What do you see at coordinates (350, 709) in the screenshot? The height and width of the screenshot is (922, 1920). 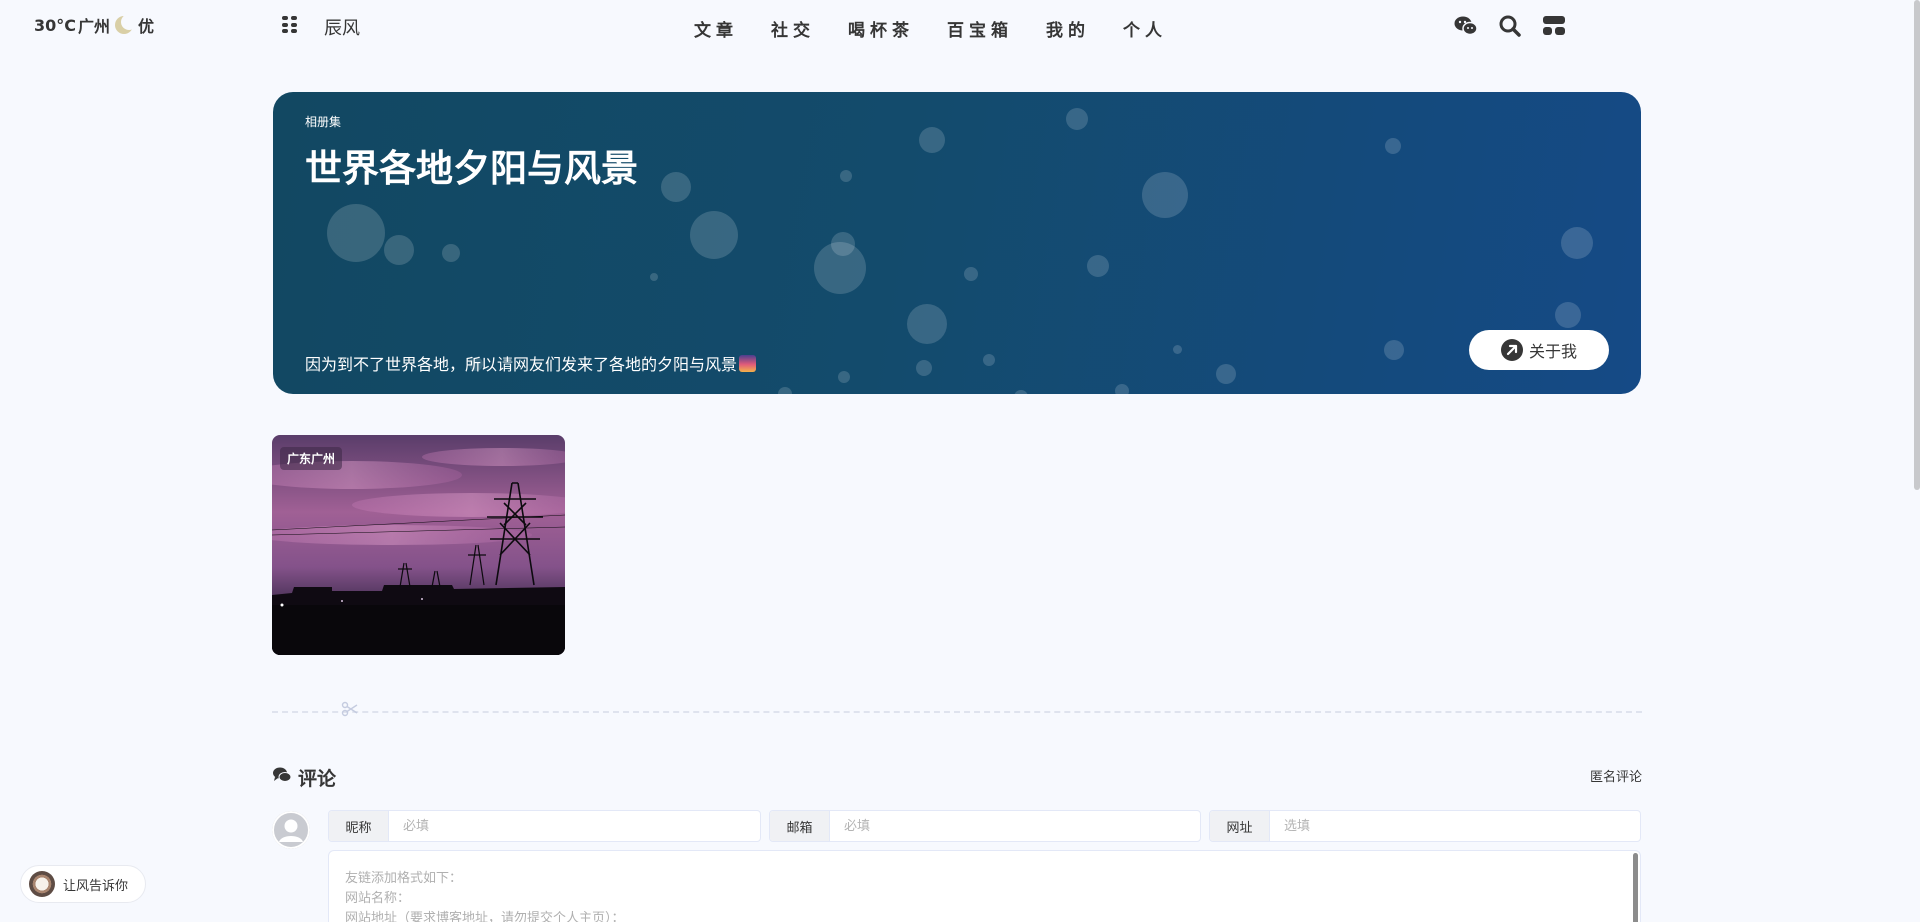 I see `scissors-icon` at bounding box center [350, 709].